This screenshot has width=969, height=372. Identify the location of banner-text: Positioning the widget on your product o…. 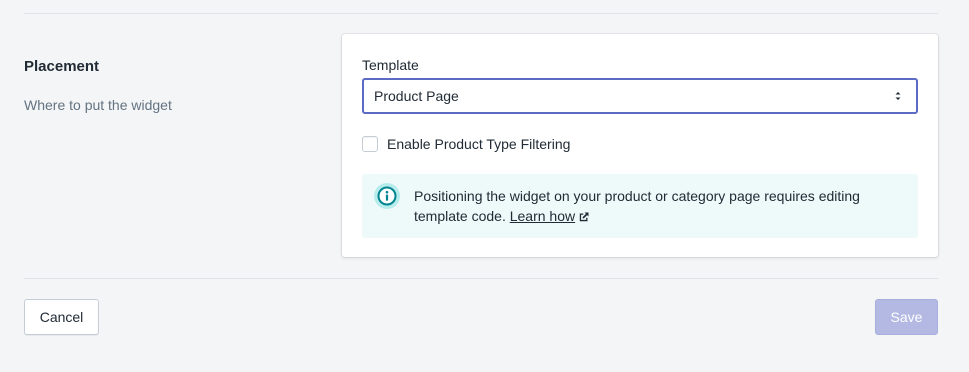
(659, 206).